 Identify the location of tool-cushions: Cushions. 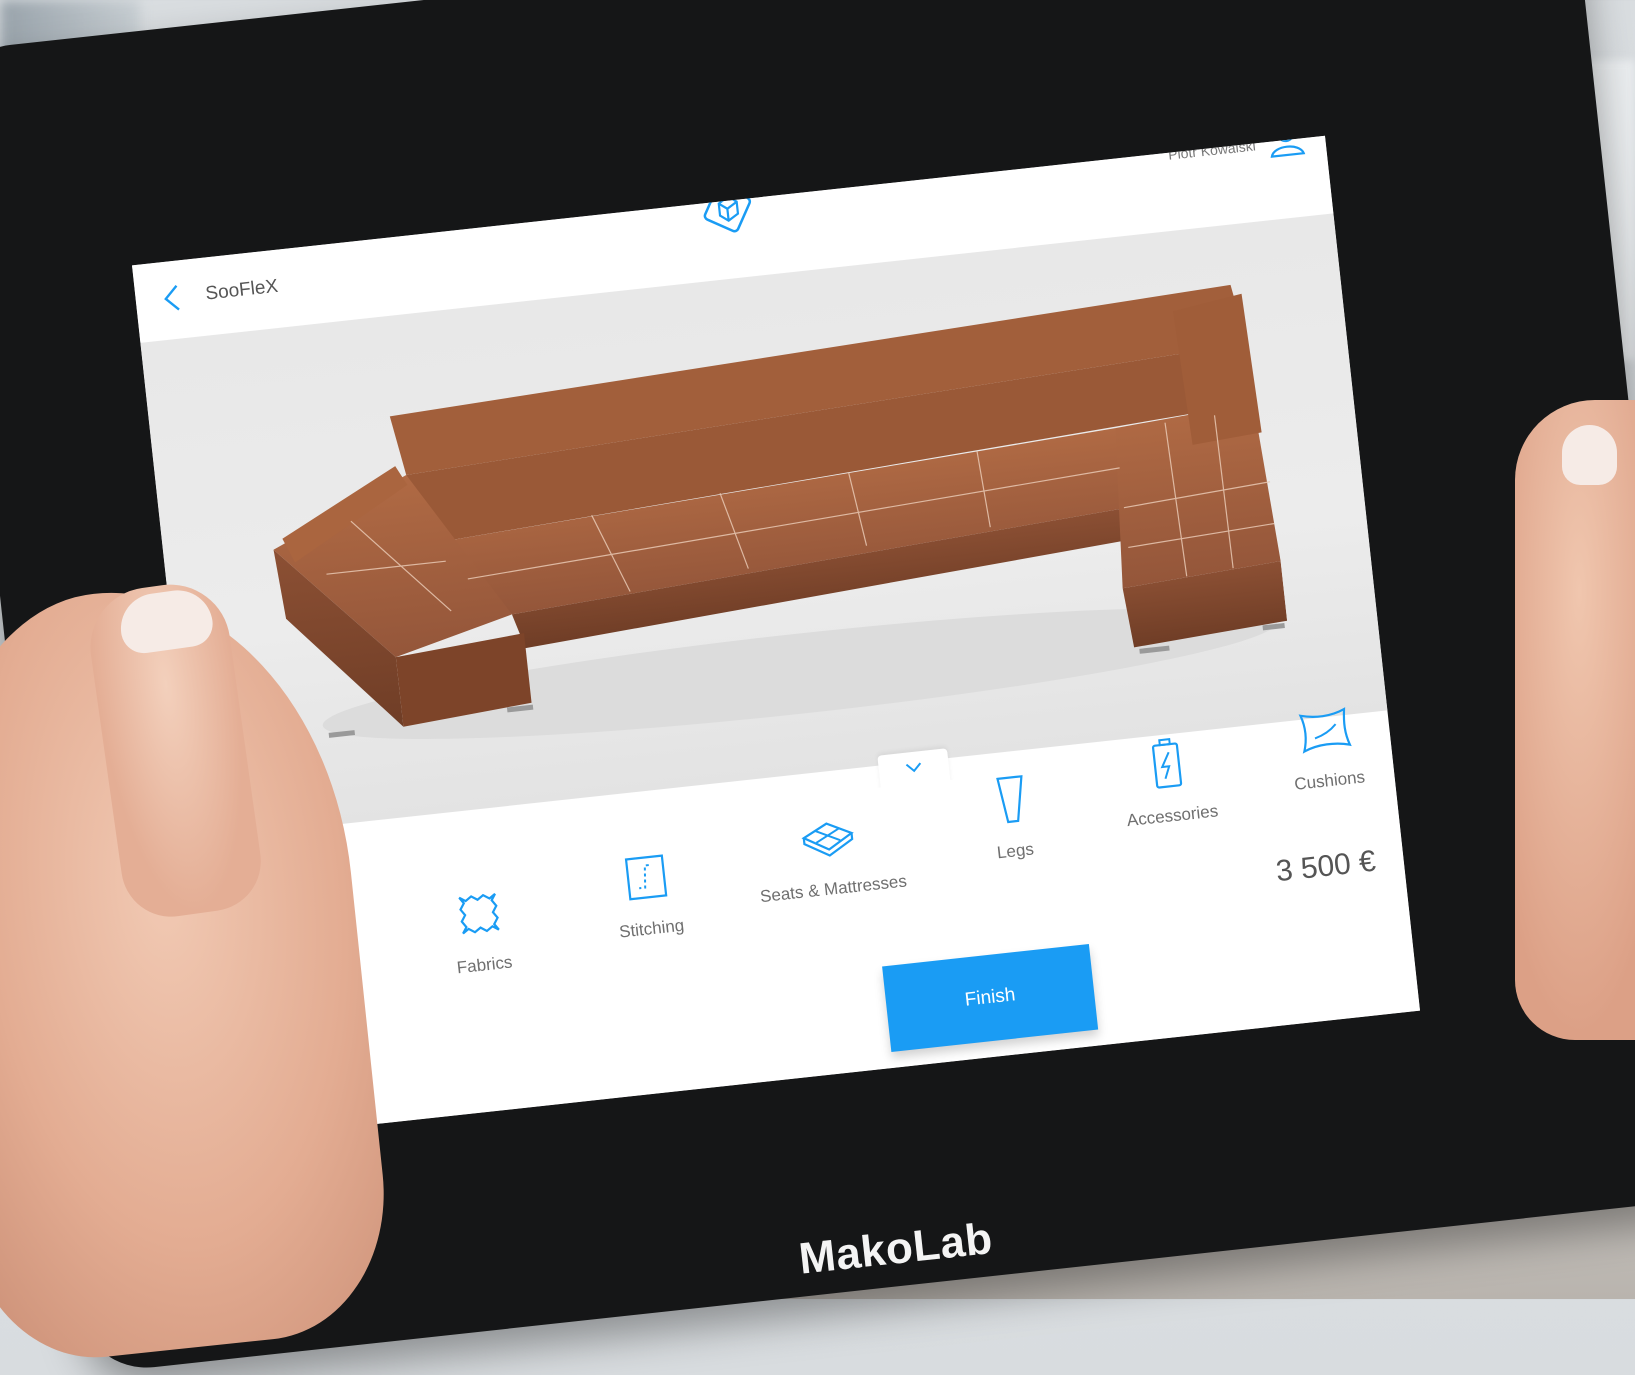
(1325, 745).